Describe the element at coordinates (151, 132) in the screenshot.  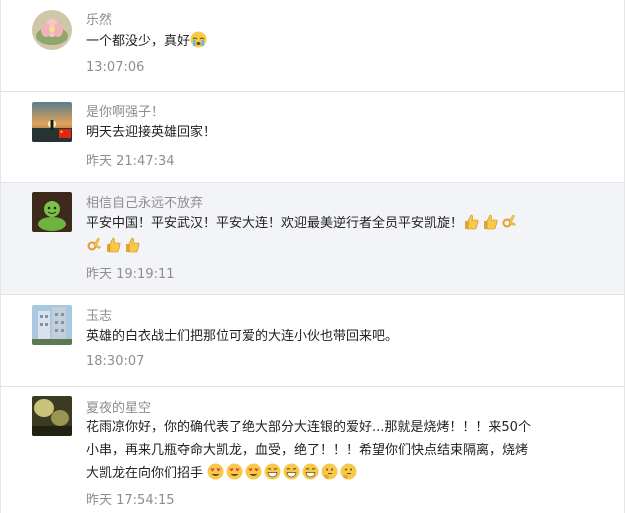
I see `comment-text-content: 明天去迎接英雄回家！` at that location.